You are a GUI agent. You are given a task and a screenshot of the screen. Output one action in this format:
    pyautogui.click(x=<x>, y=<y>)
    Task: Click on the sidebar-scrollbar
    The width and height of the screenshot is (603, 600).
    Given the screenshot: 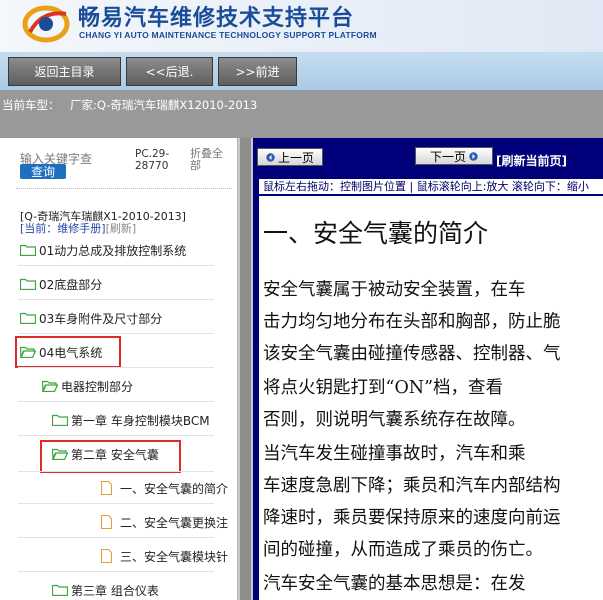 What is the action you would take?
    pyautogui.click(x=245, y=369)
    